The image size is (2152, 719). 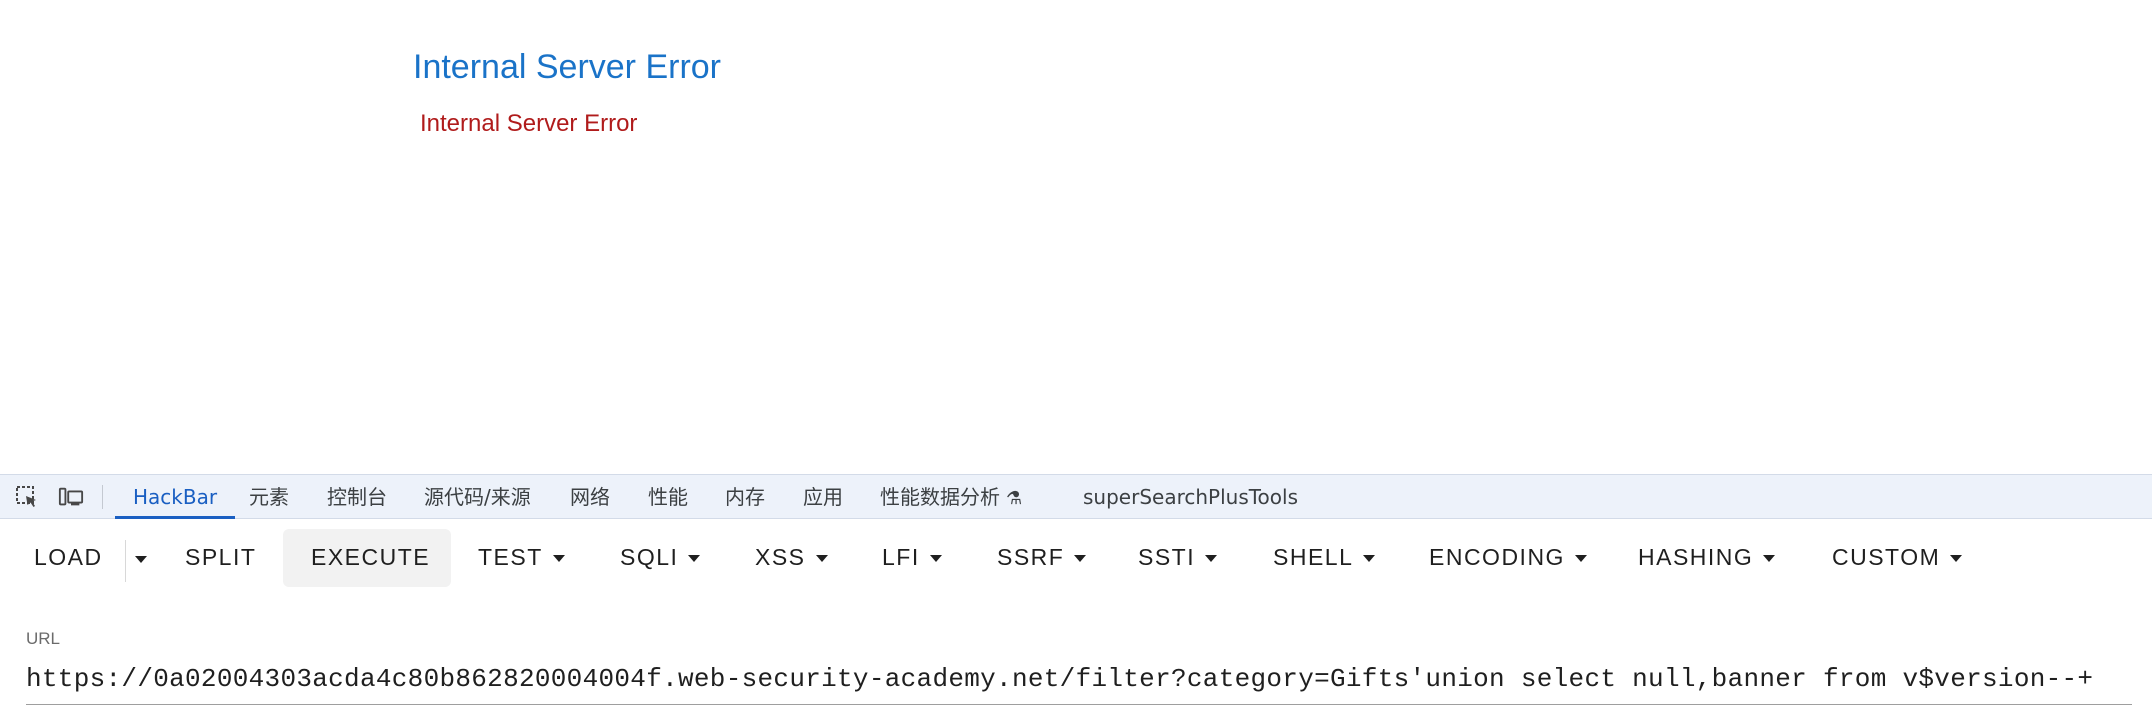 I want to click on tab-performance: 性能, so click(x=668, y=497).